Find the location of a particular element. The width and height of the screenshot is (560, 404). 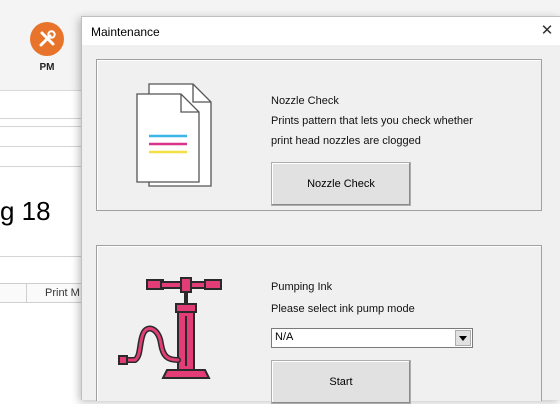

close-icon: ✕ is located at coordinates (547, 30).